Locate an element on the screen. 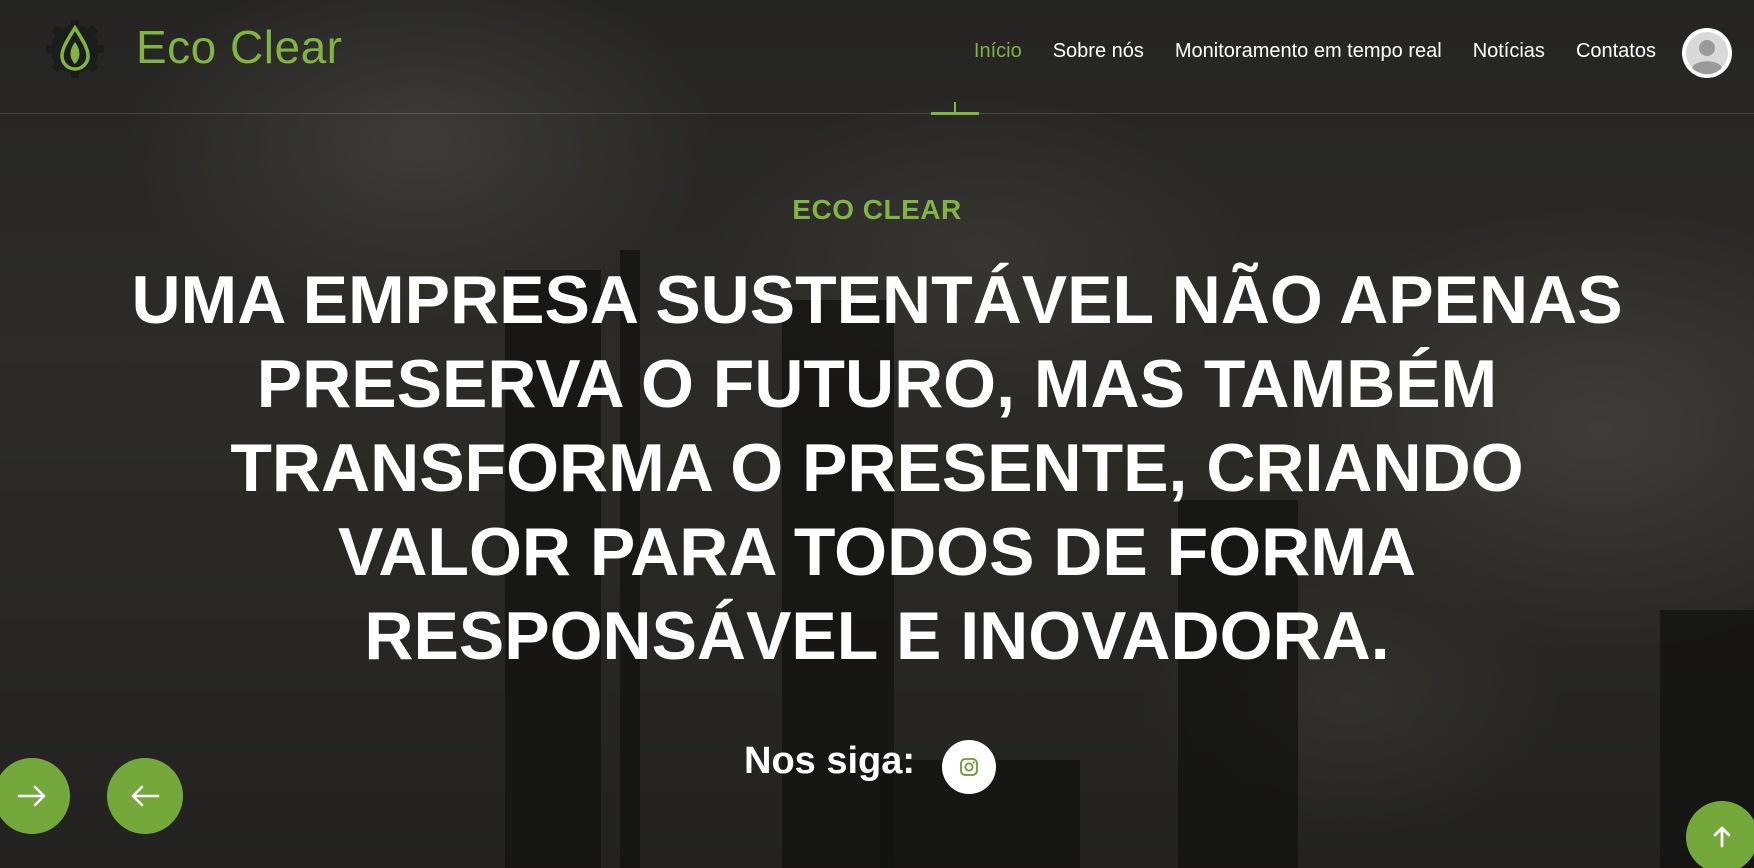 Image resolution: width=1754 pixels, height=868 pixels. instagram-icon is located at coordinates (969, 767).